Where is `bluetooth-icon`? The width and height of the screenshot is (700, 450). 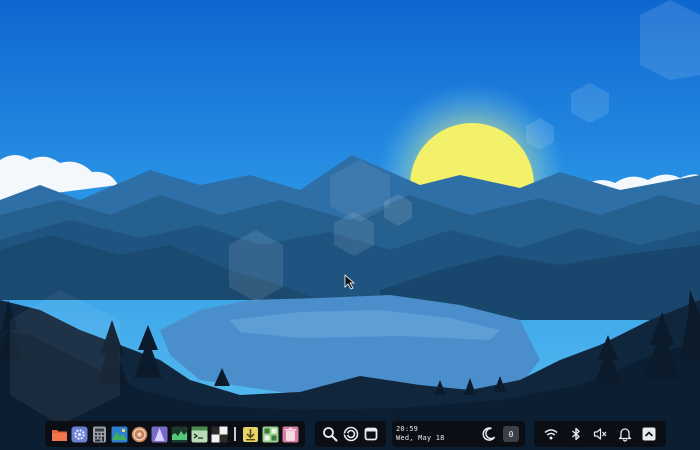
bluetooth-icon is located at coordinates (575, 434).